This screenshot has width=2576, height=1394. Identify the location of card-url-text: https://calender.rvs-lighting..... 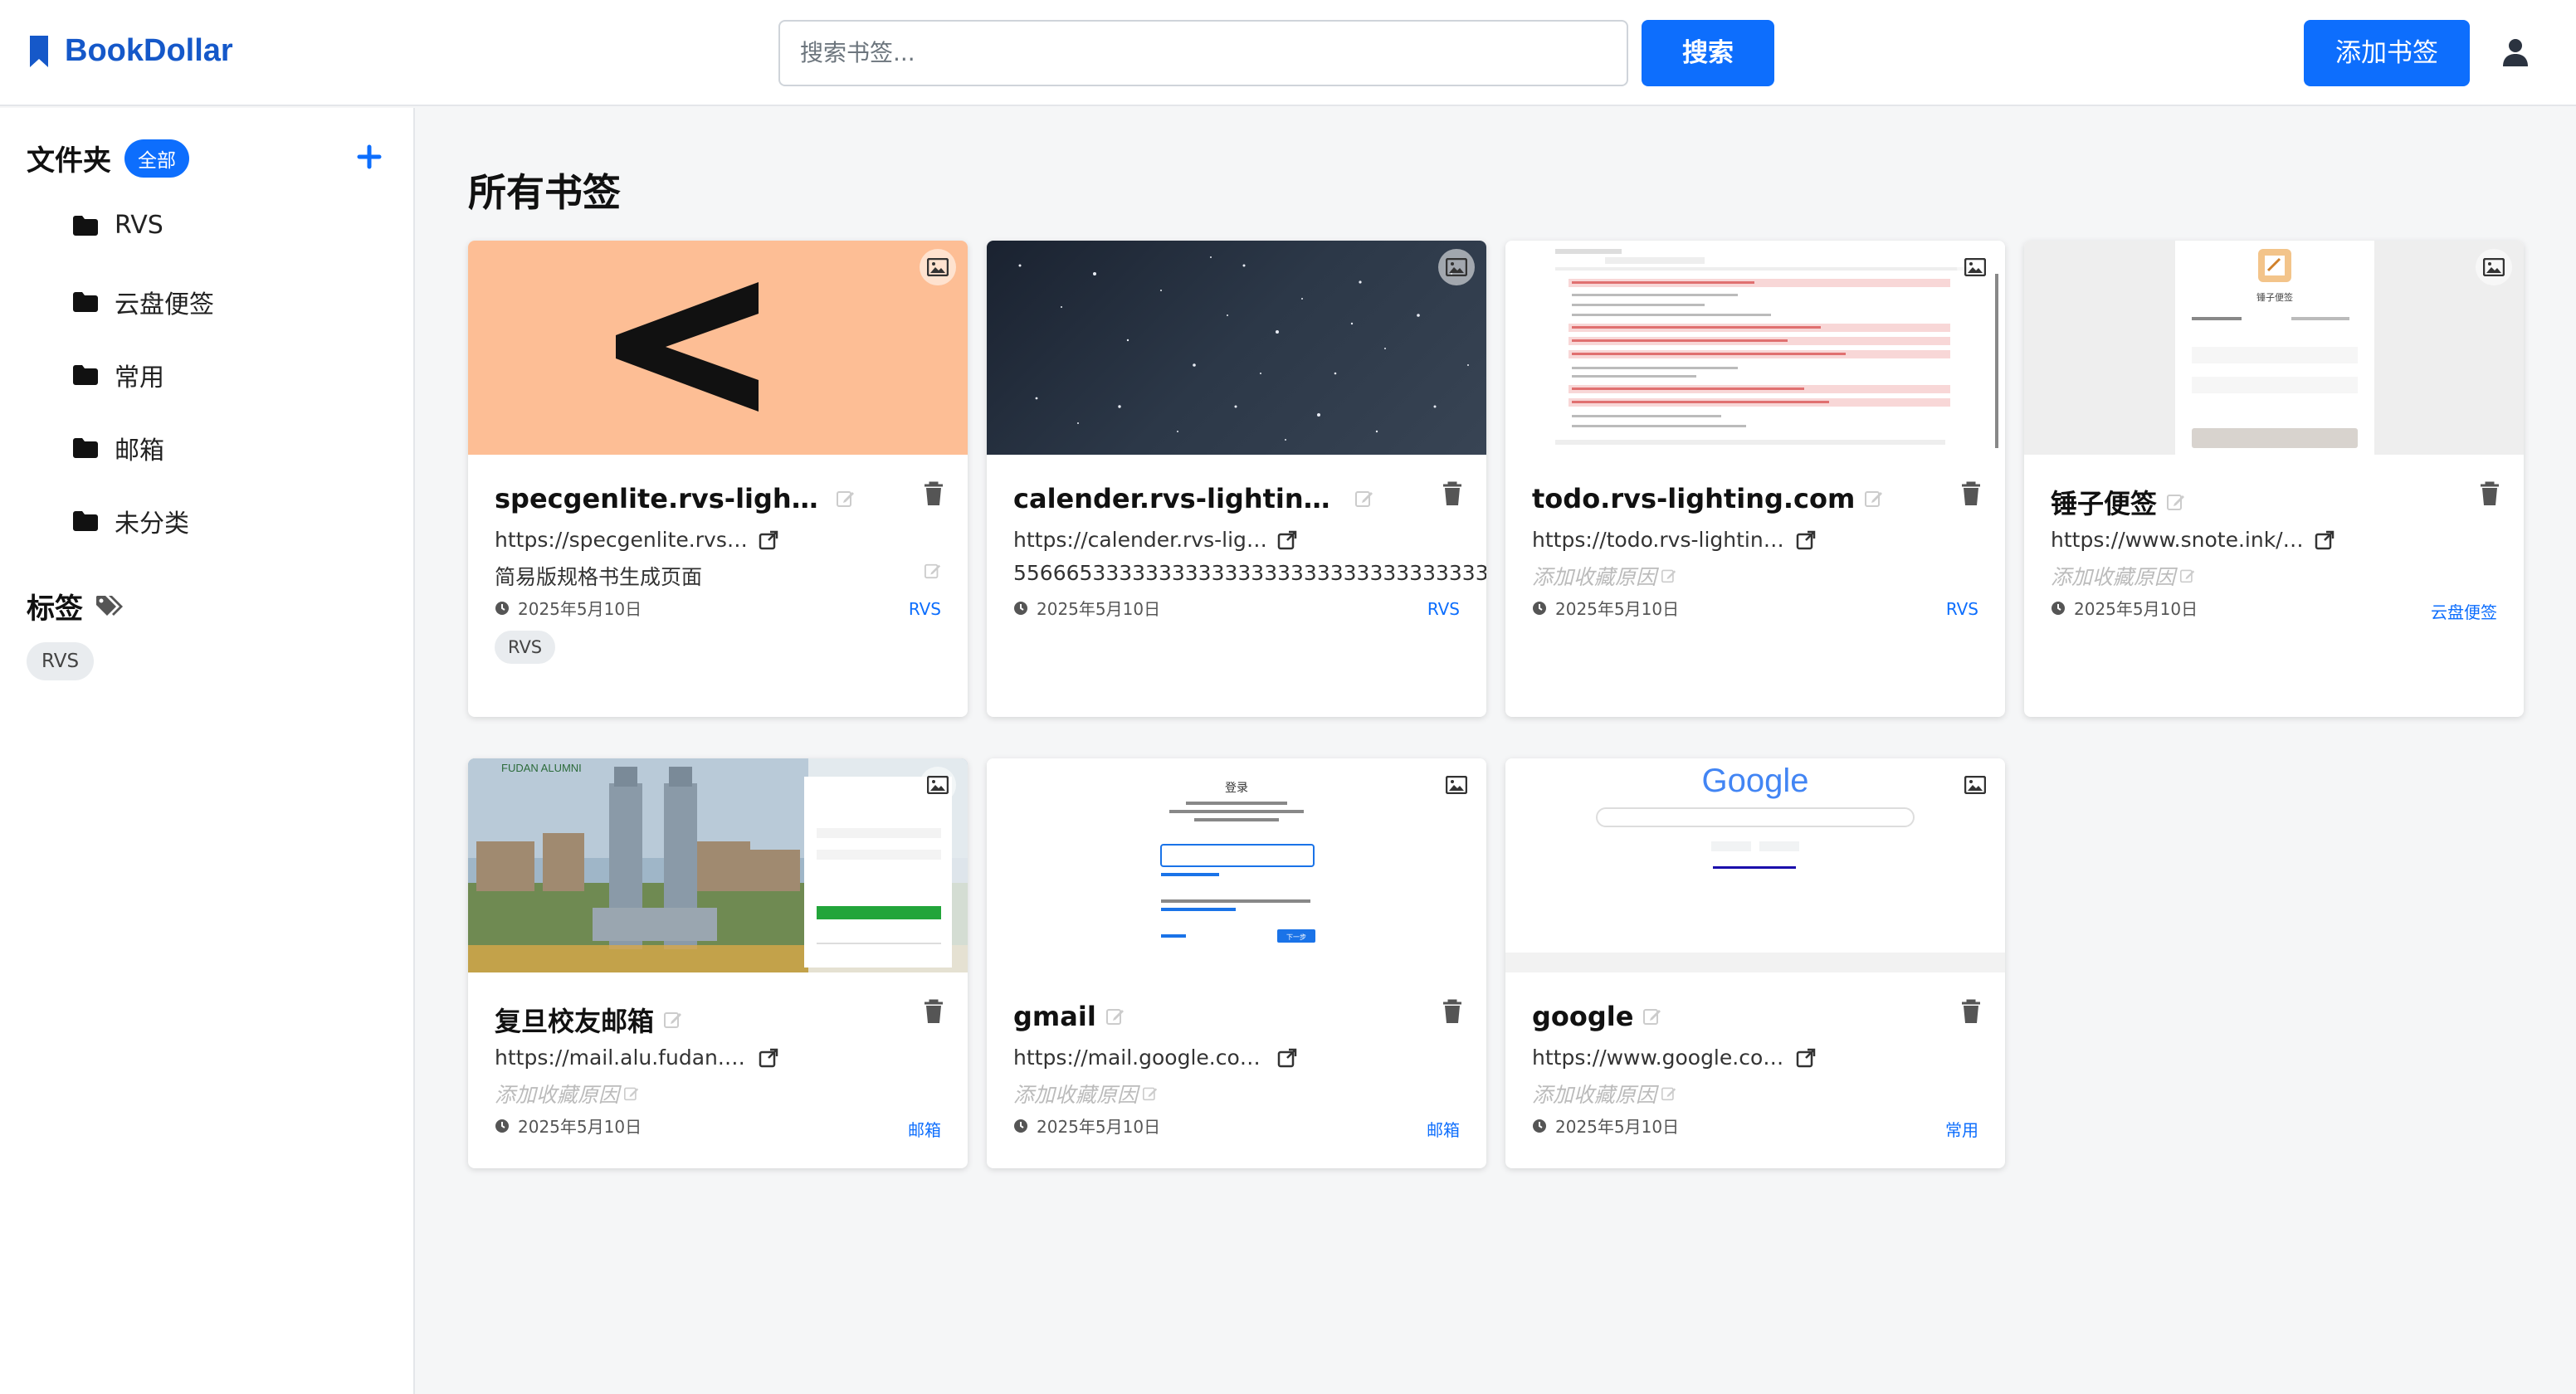
(1142, 540).